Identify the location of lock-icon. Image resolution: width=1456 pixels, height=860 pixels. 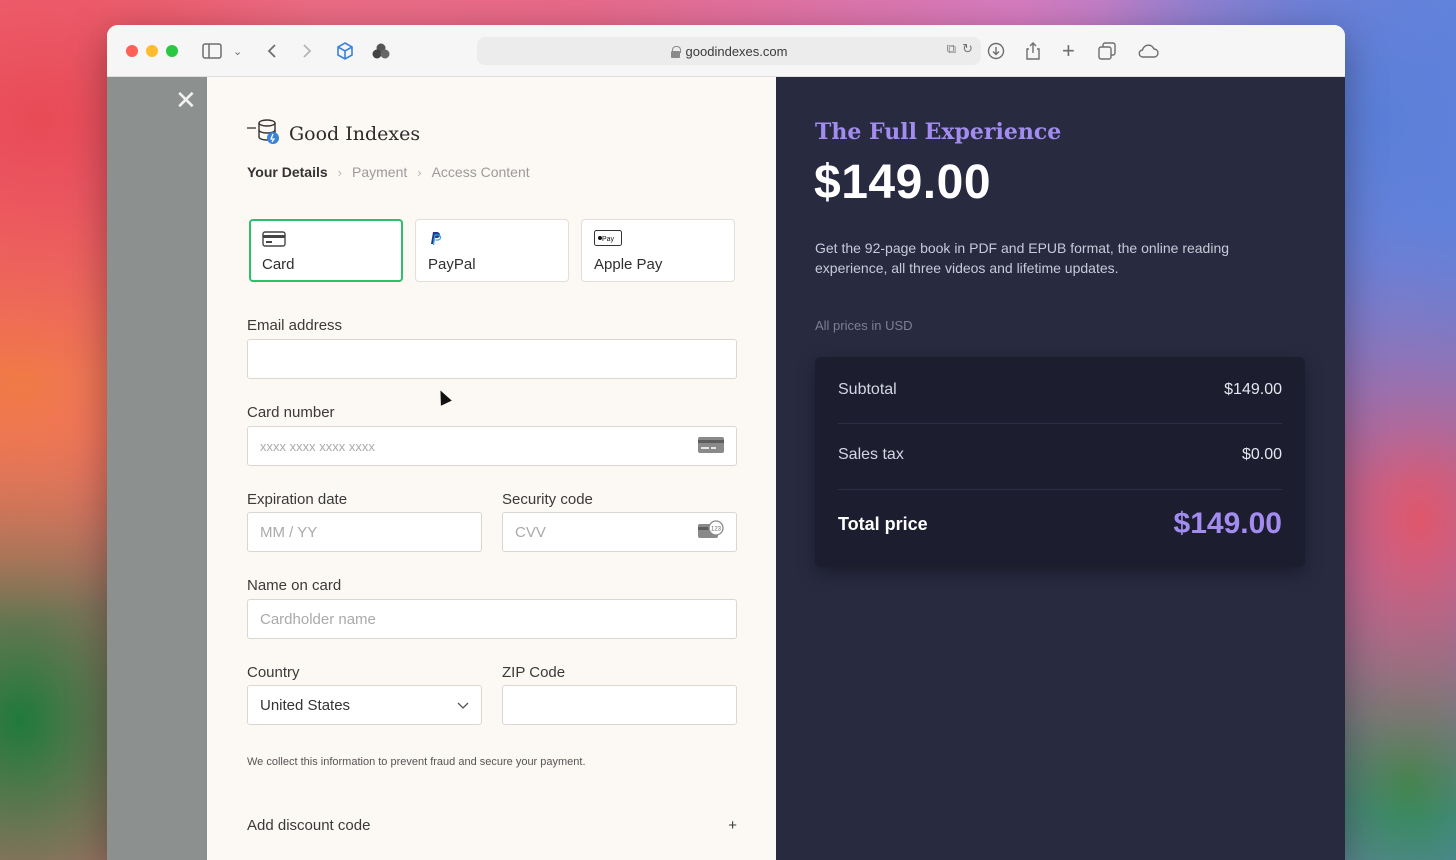
(675, 51).